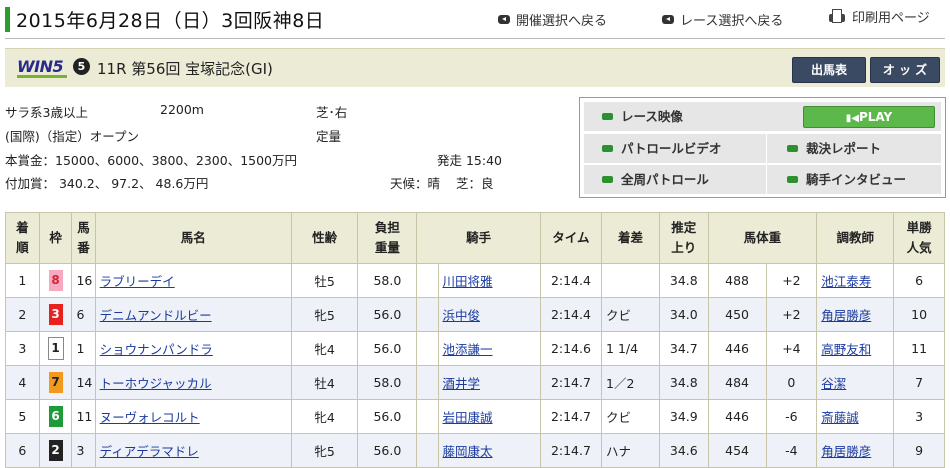 Image resolution: width=950 pixels, height=468 pixels. What do you see at coordinates (571, 314) in the screenshot?
I see `time-cell: 2:14.4` at bounding box center [571, 314].